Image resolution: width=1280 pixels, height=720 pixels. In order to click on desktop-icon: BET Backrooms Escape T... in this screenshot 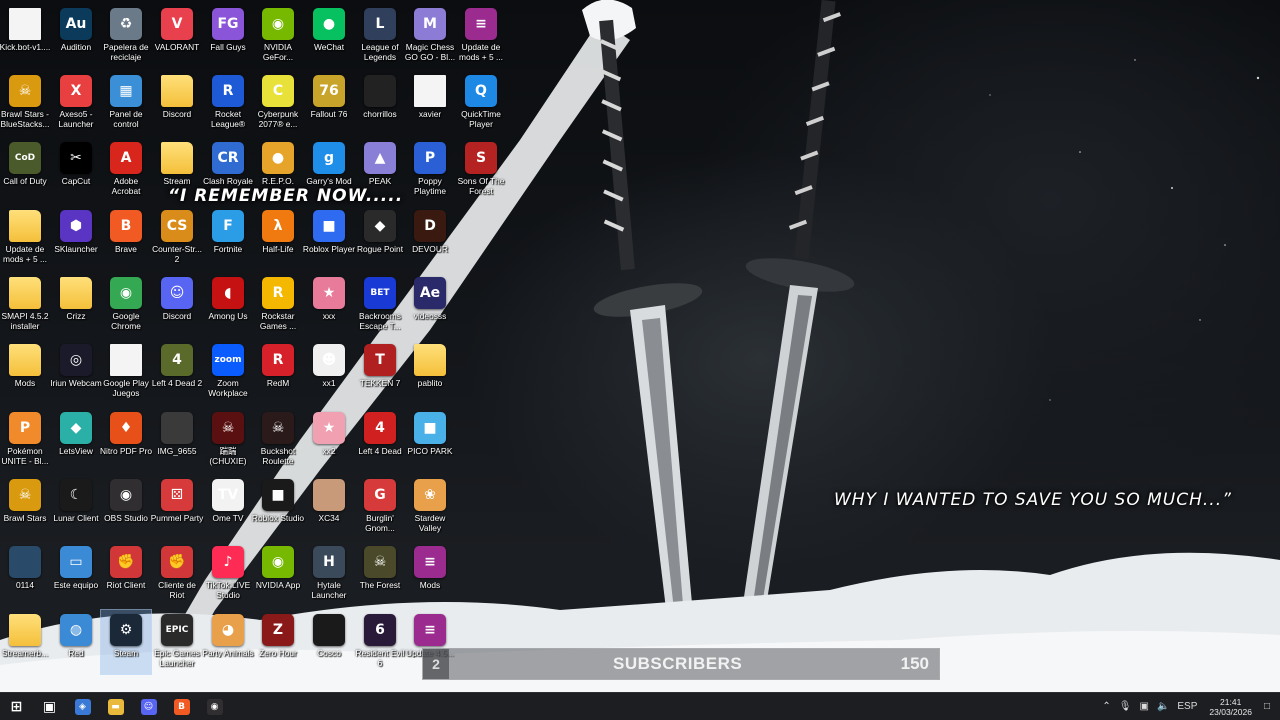, I will do `click(380, 305)`.